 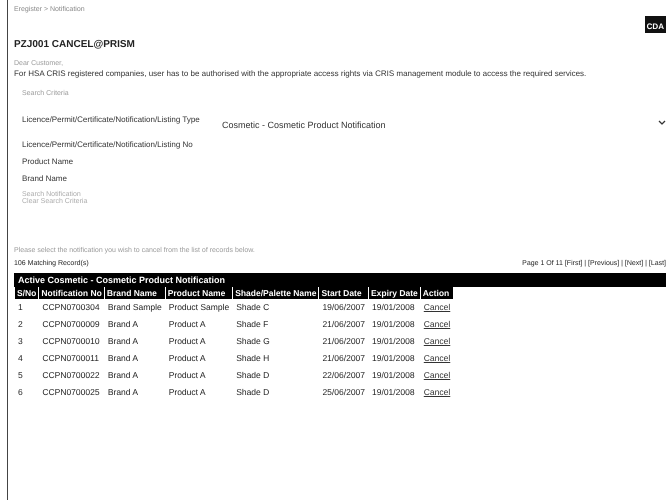 What do you see at coordinates (199, 307) in the screenshot?
I see `table-cell-text: Product Sample` at bounding box center [199, 307].